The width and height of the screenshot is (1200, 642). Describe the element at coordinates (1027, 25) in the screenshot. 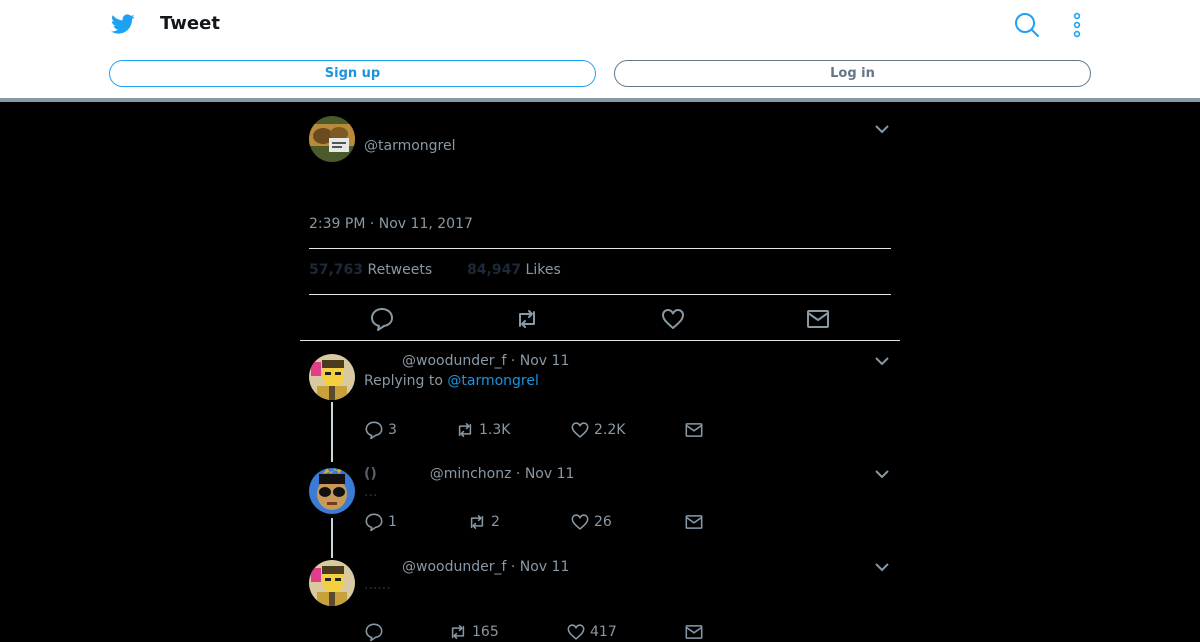

I see `search-icon` at that location.